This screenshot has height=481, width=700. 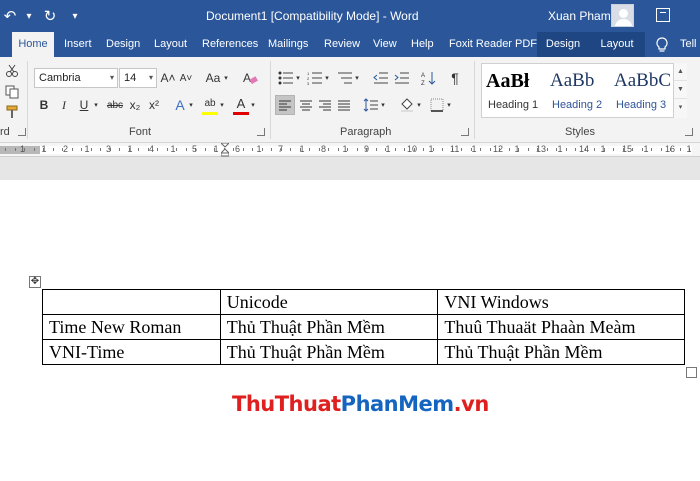 I want to click on tab-table-design: Design, so click(x=563, y=44).